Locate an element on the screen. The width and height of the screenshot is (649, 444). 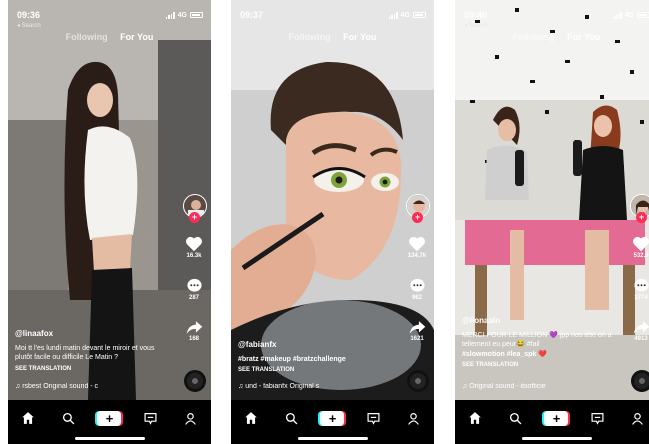
sound-label: ♫ und - fabianfx Original s is located at coordinates (316, 386).